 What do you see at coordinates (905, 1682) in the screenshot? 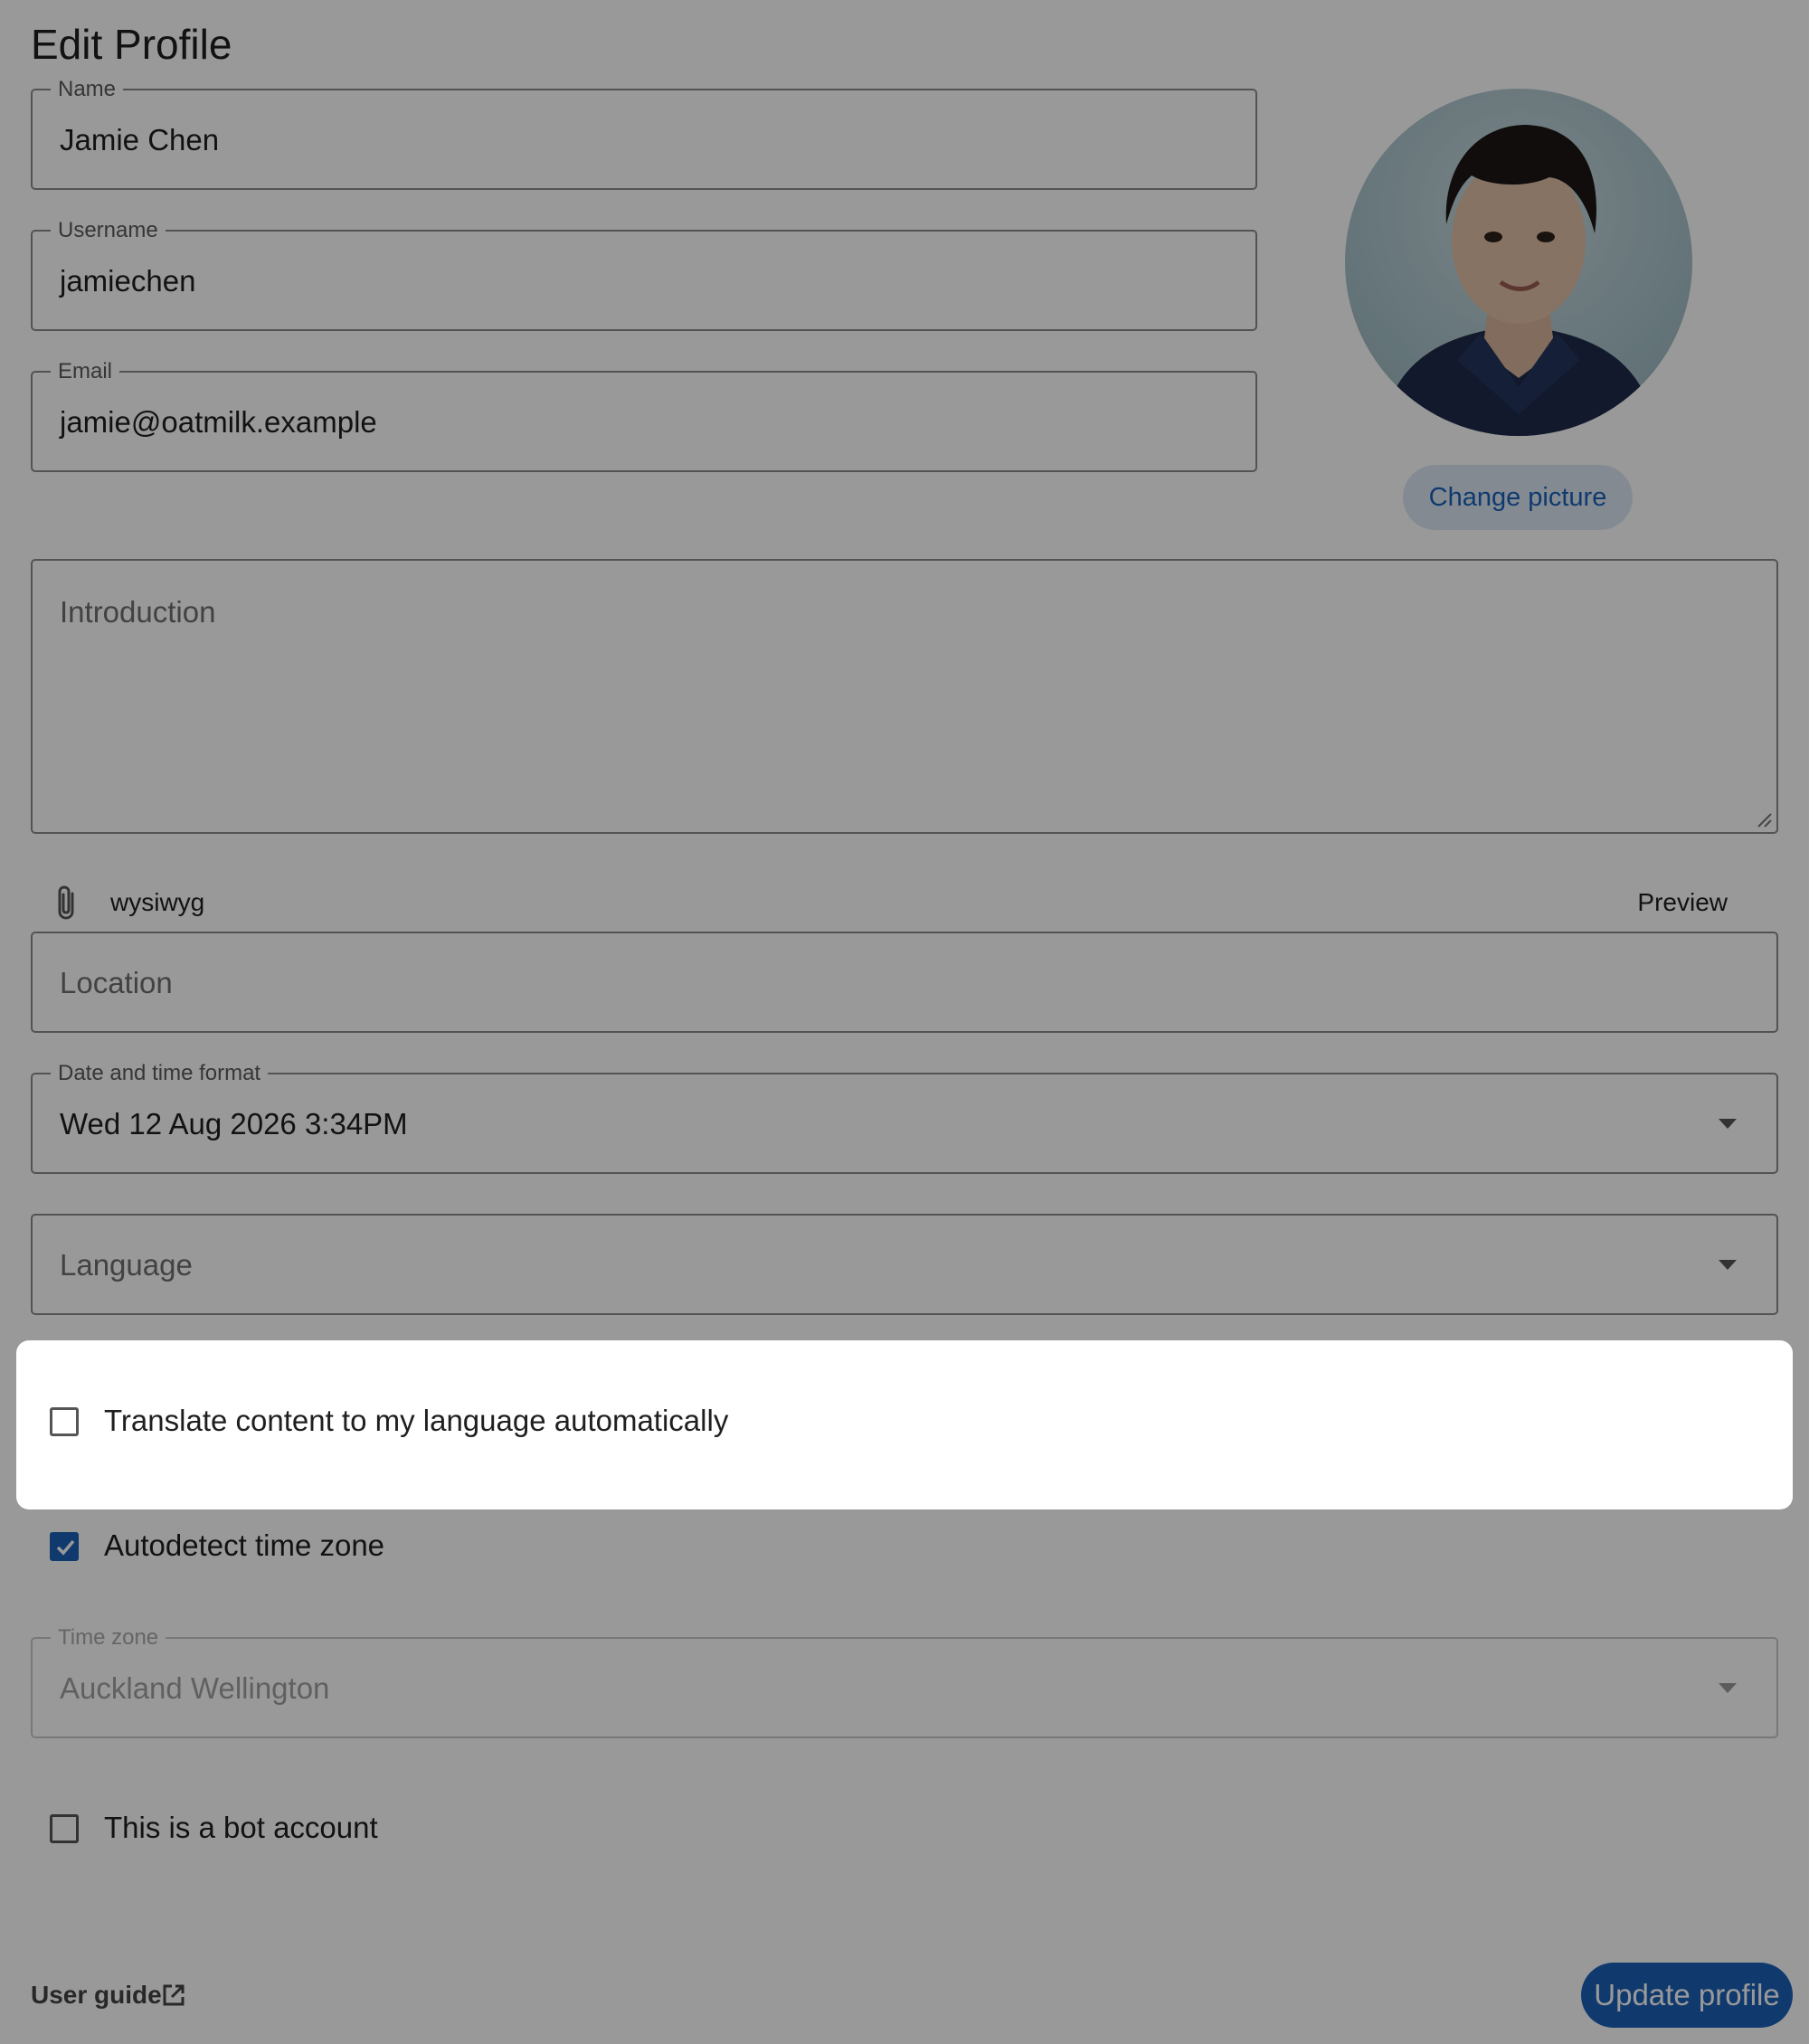
I see `timezone-select: Time zone Auckland Wellington` at bounding box center [905, 1682].